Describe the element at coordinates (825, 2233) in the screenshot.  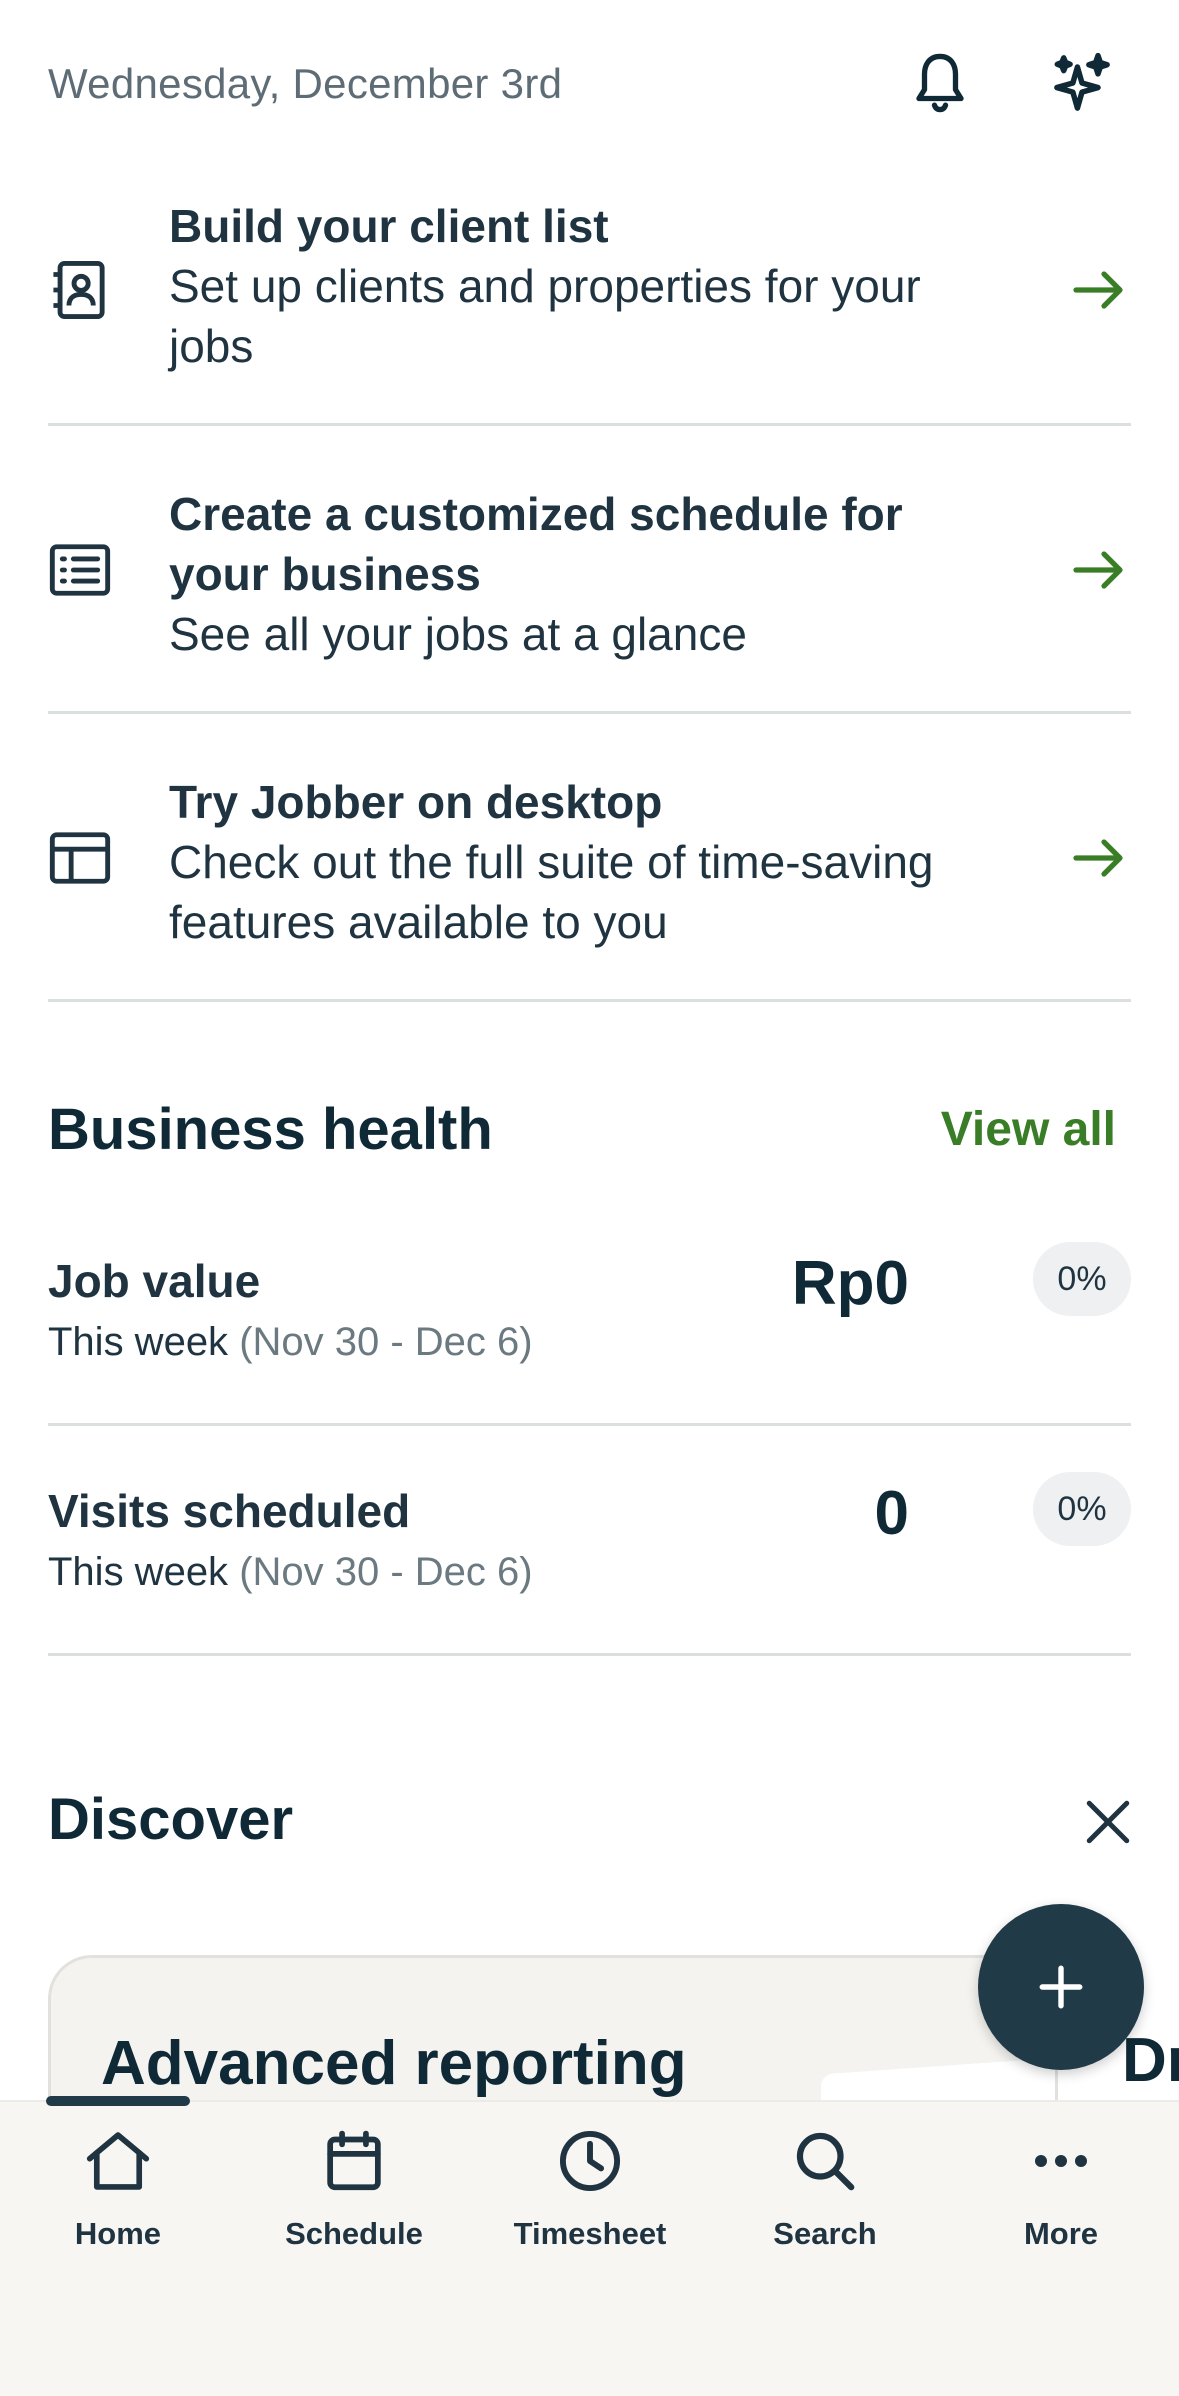
I see `nav-label: Search` at that location.